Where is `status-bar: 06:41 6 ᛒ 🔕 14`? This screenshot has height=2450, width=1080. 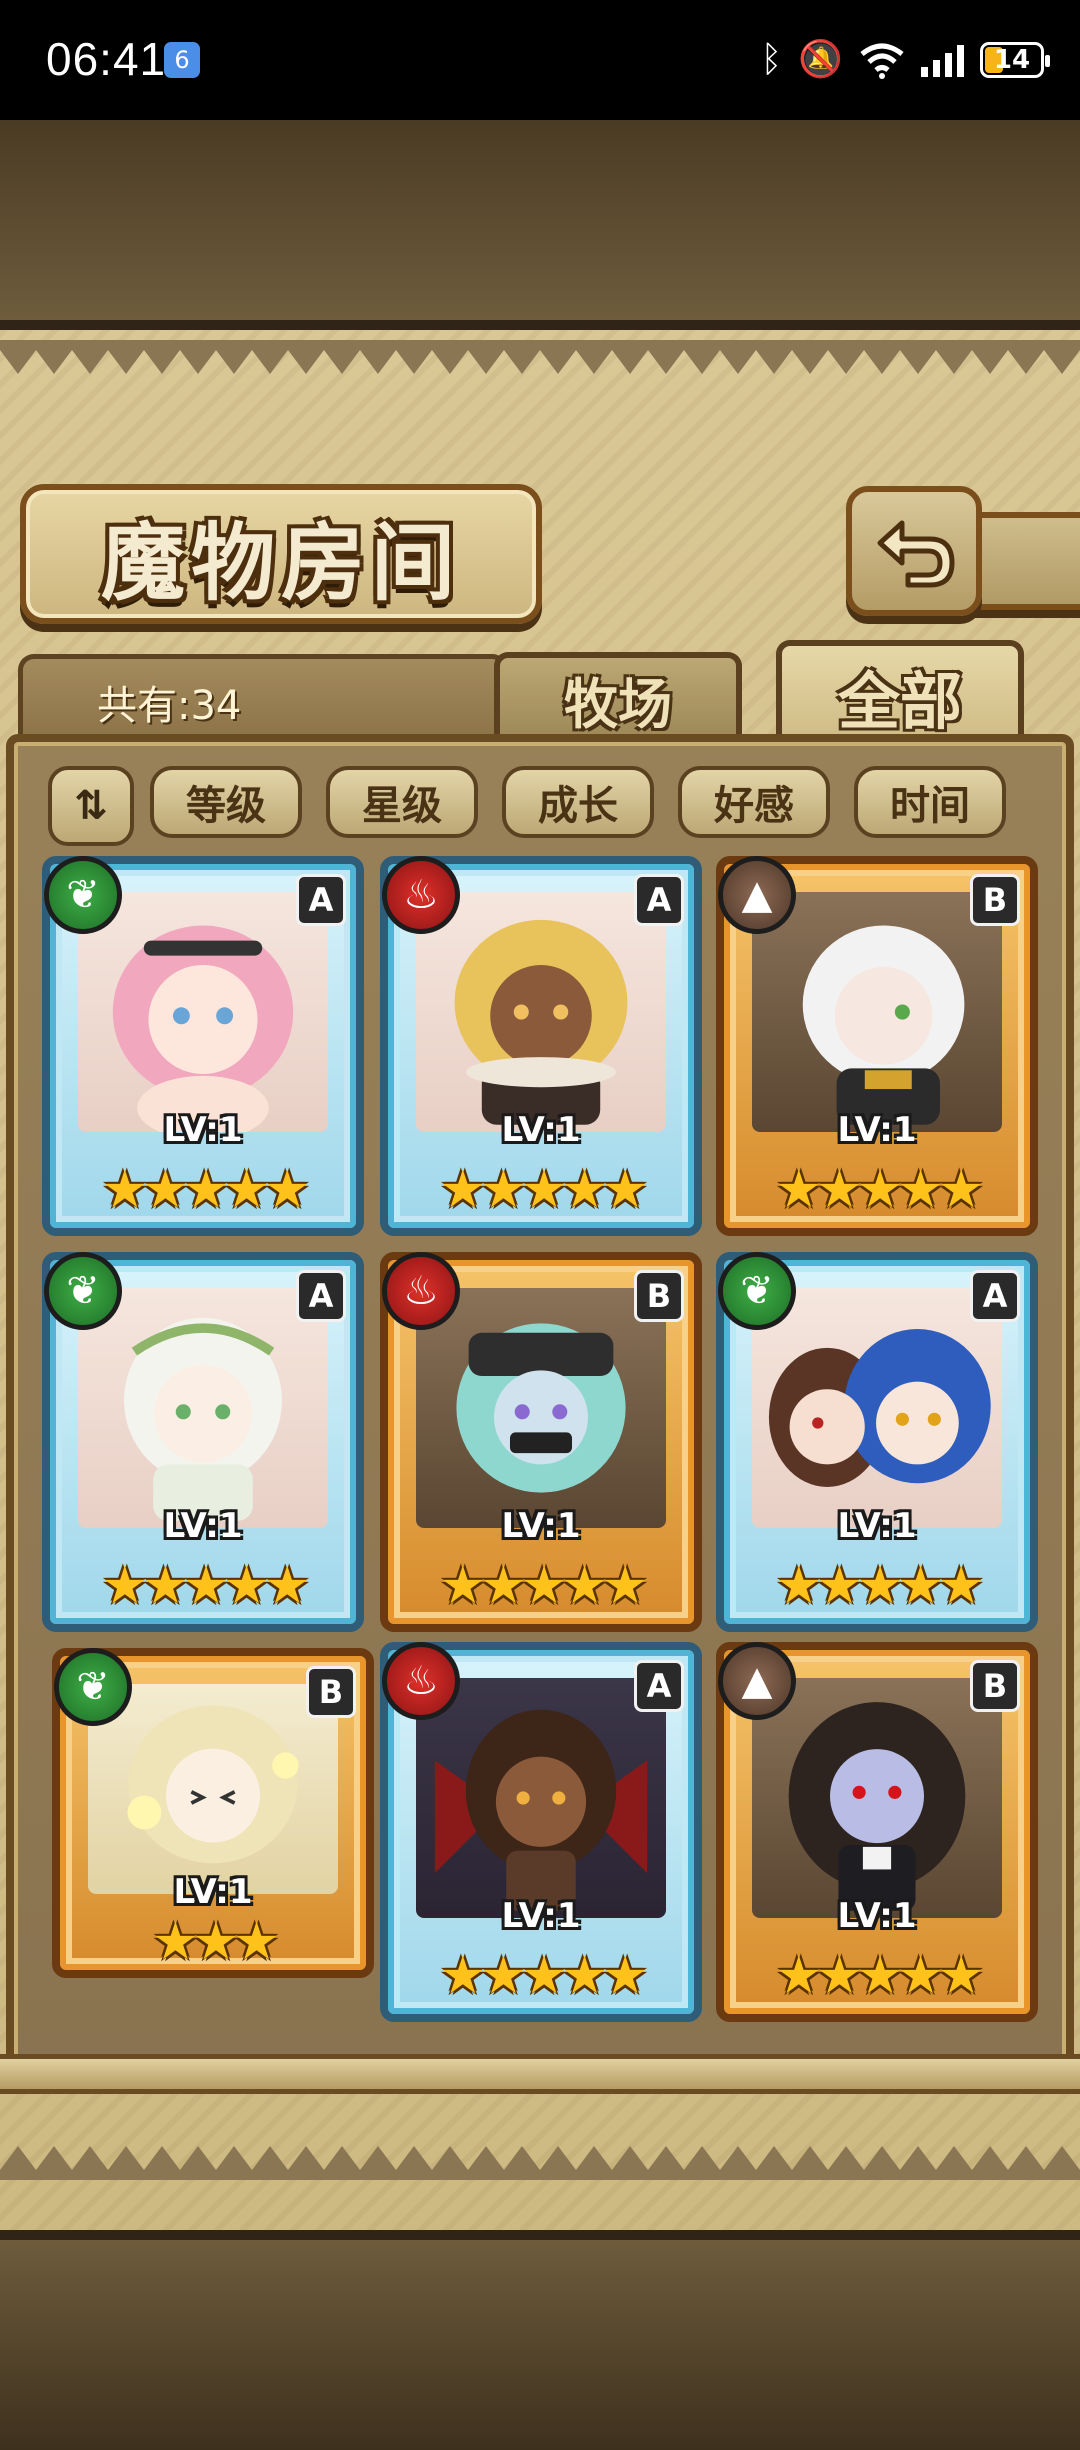 status-bar: 06:41 6 ᛒ 🔕 14 is located at coordinates (540, 60).